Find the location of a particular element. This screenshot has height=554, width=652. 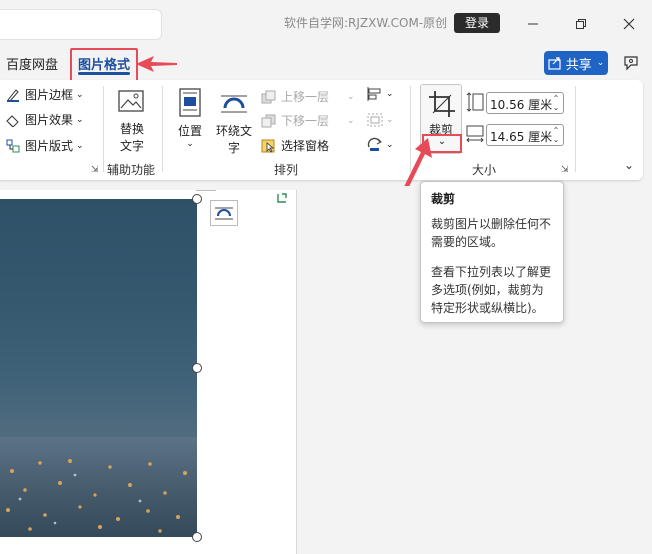

group-objects-button: ⌄ is located at coordinates (380, 120).